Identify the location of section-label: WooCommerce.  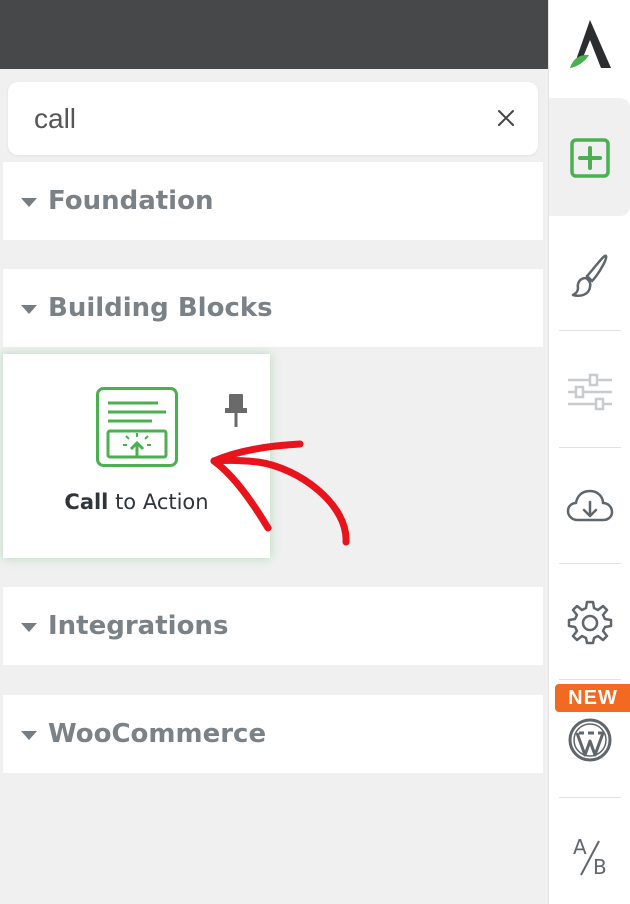
(157, 734).